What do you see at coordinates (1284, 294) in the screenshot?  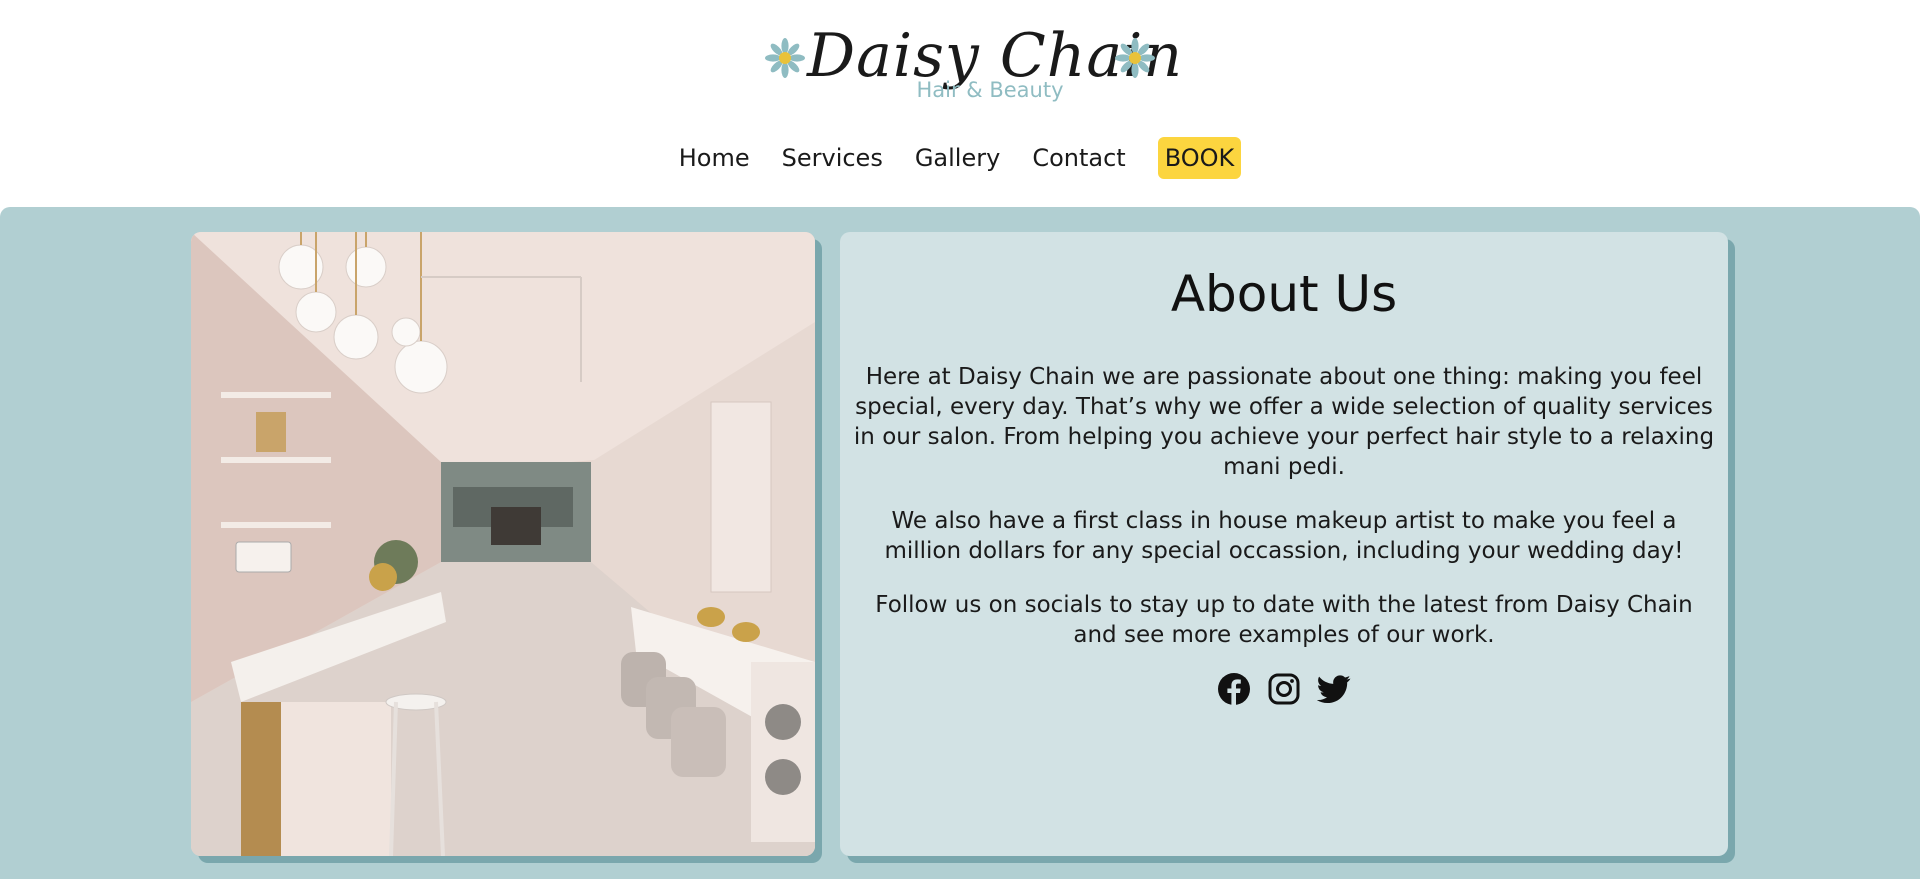 I see `about-title: About Us` at bounding box center [1284, 294].